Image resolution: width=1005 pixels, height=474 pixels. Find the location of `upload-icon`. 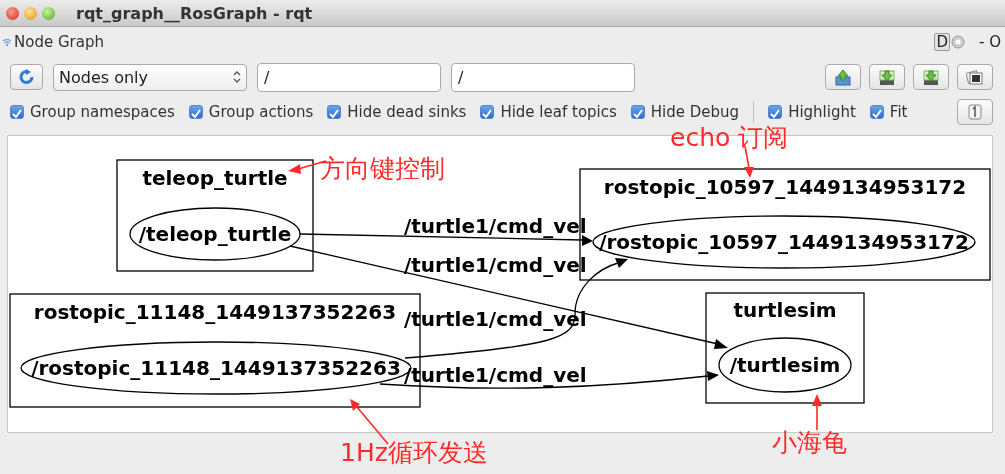

upload-icon is located at coordinates (843, 77).